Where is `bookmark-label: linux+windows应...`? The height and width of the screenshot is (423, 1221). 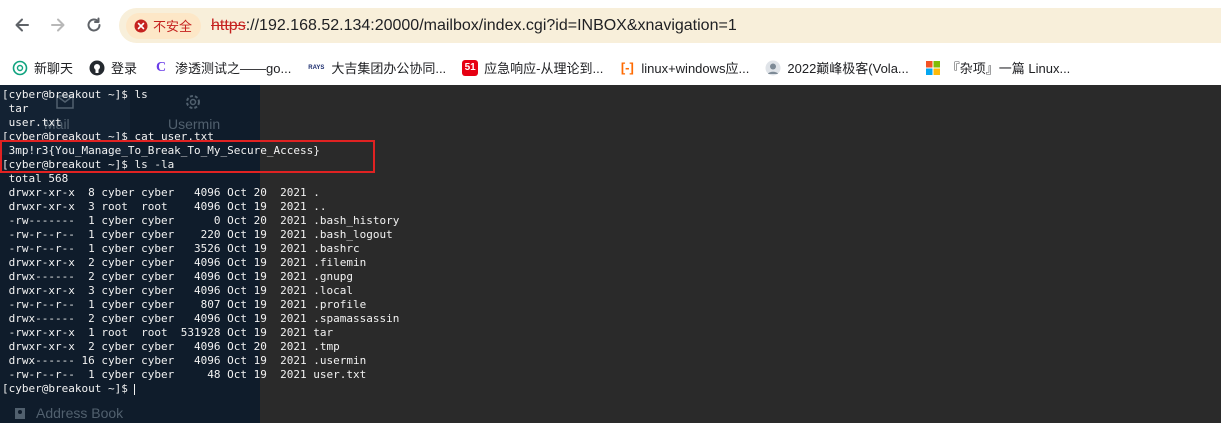
bookmark-label: linux+windows应... is located at coordinates (695, 68).